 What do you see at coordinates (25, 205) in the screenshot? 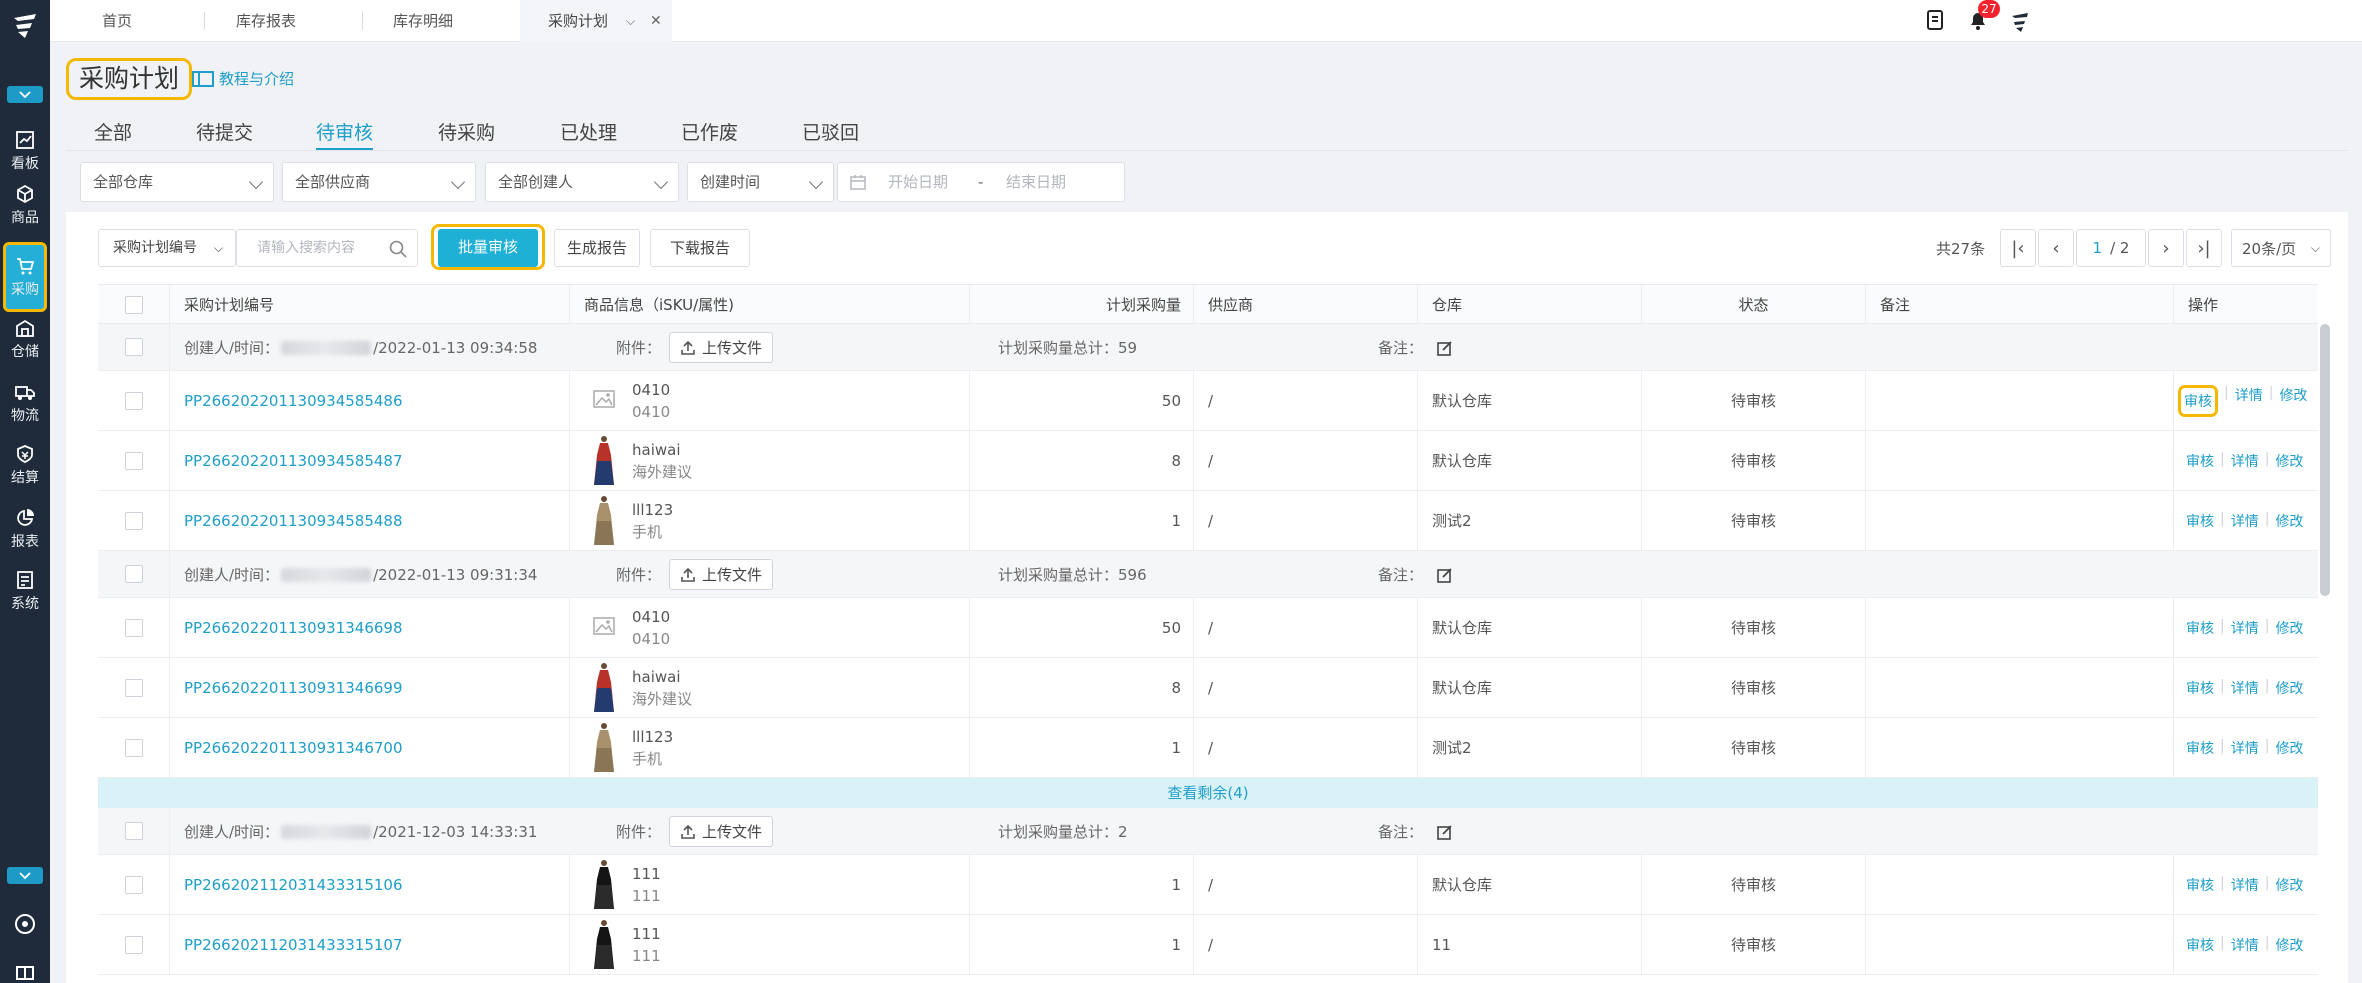
I see `sidebar-item-cube: 商品` at bounding box center [25, 205].